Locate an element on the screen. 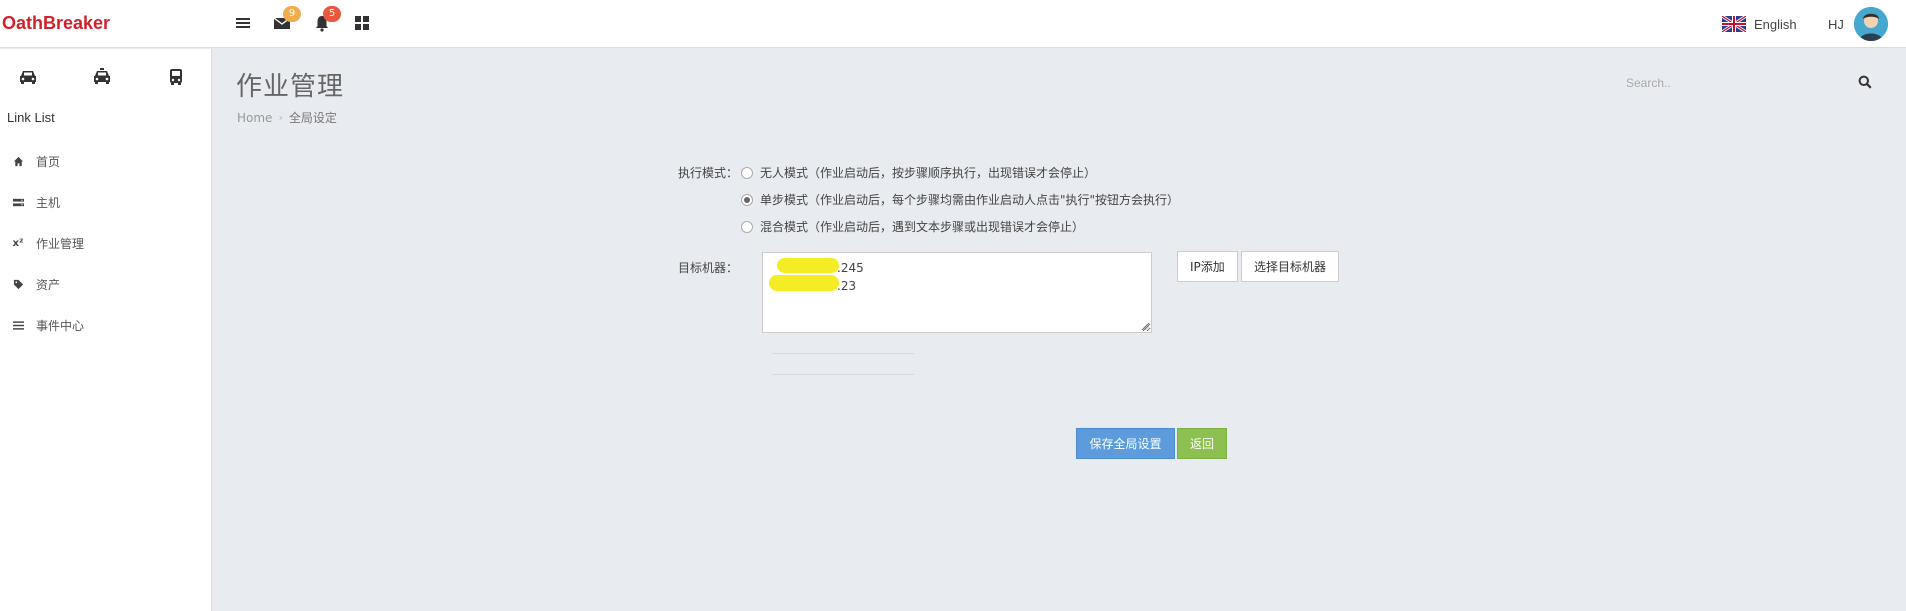 The image size is (1906, 611). breadcrumb: Home › 全局设定 is located at coordinates (287, 117).